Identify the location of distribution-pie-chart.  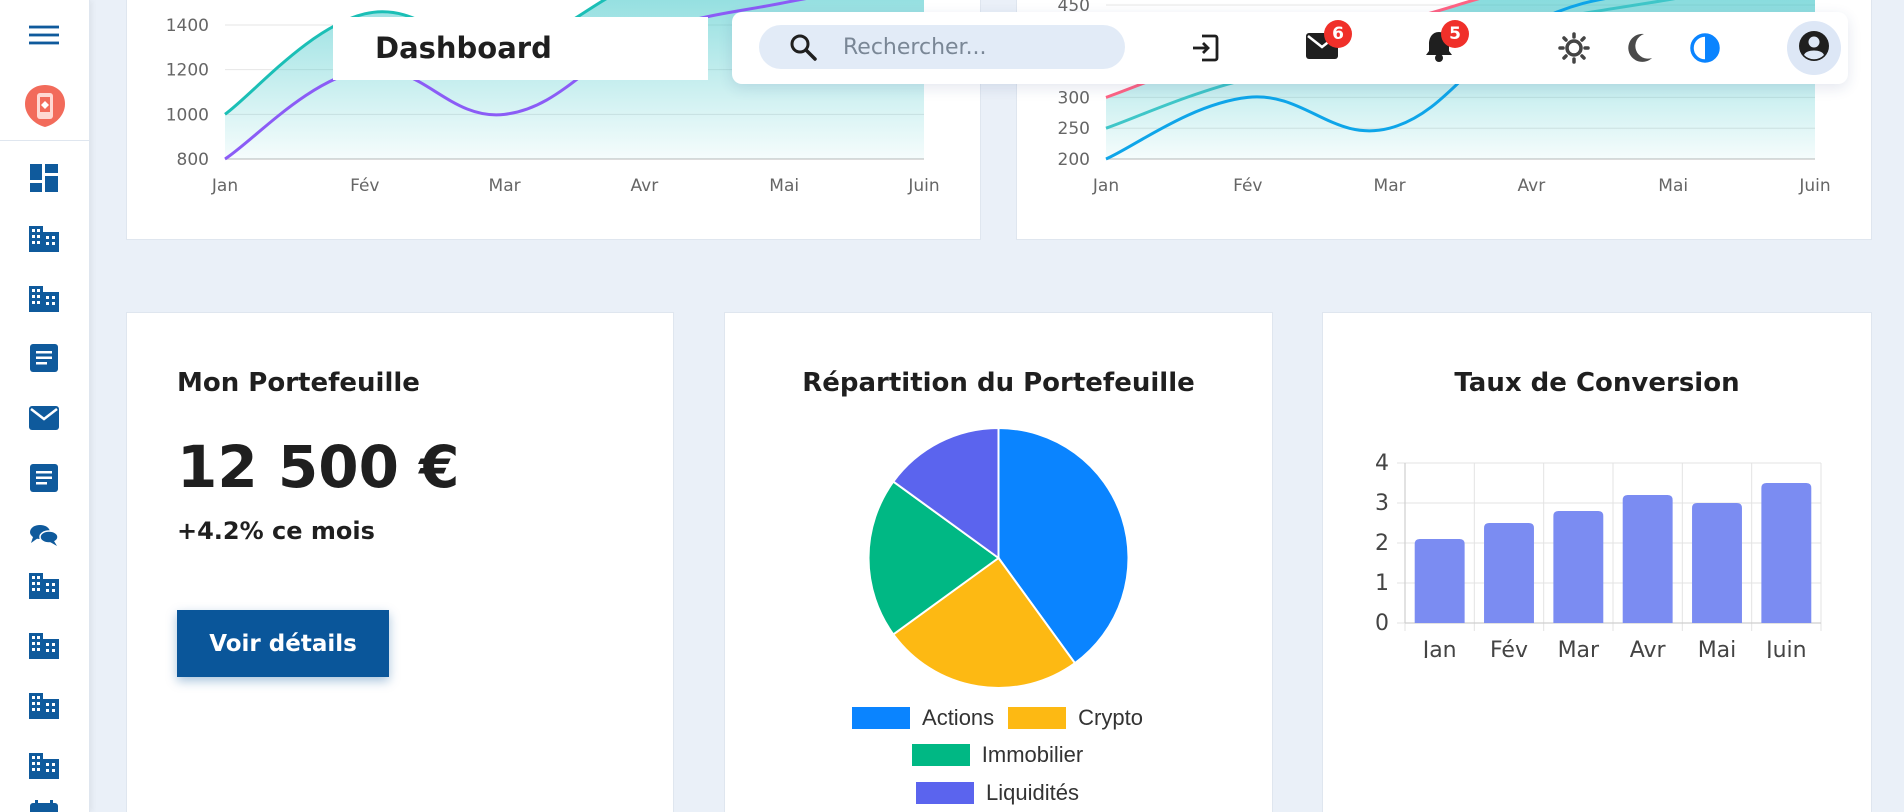
(998, 558).